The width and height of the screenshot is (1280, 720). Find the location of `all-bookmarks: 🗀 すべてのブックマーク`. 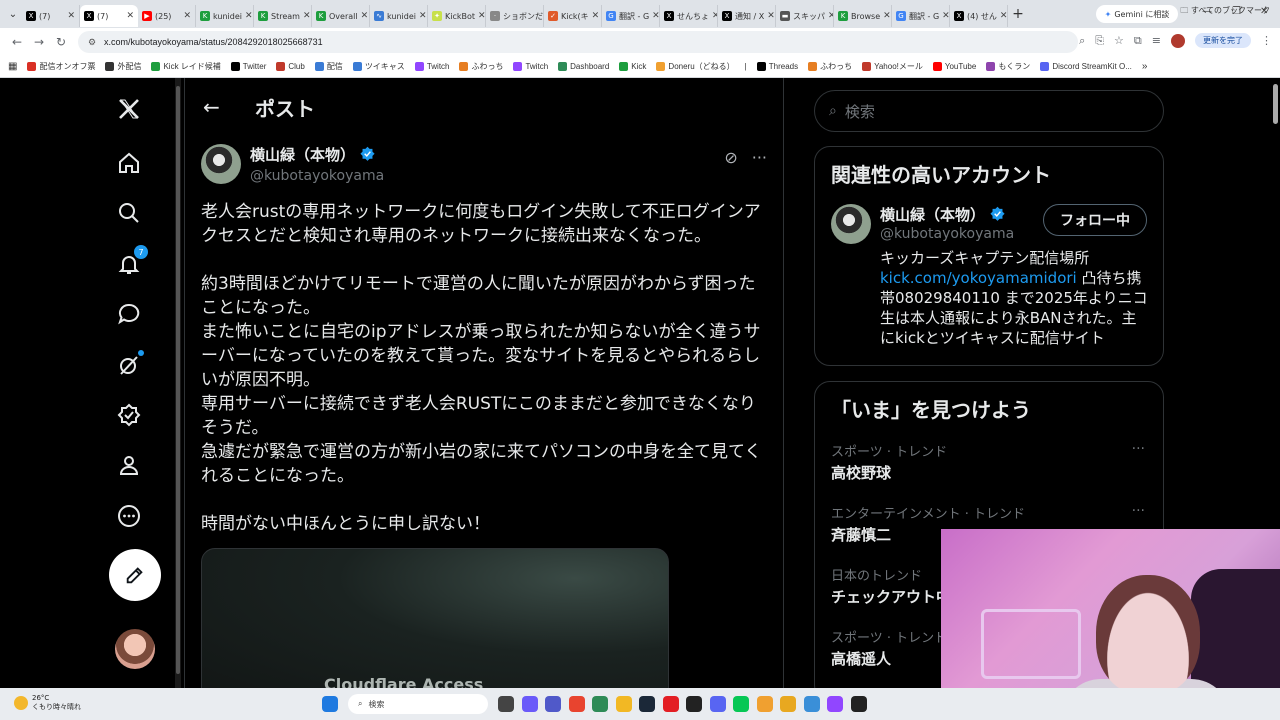

all-bookmarks: 🗀 すべてのブックマーク is located at coordinates (1225, 12).